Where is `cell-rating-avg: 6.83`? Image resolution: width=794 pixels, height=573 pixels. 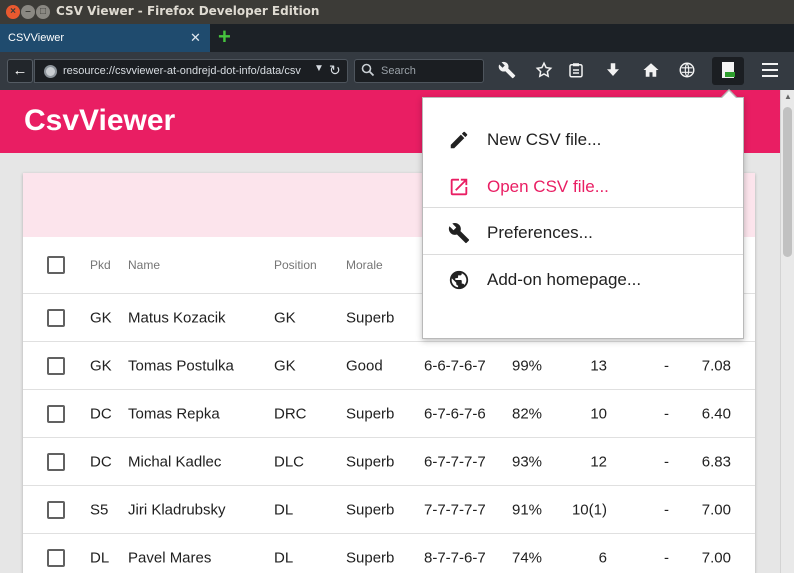
cell-rating-avg: 6.83 is located at coordinates (716, 461).